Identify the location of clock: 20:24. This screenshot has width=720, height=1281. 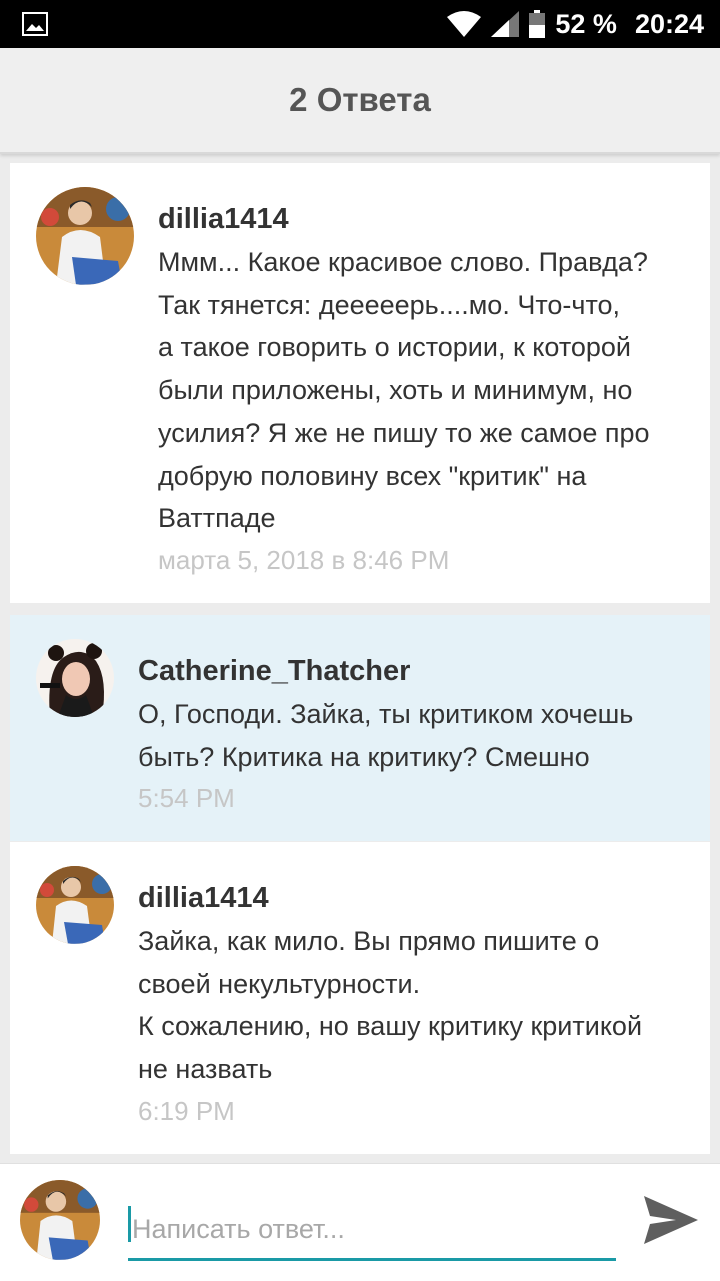
(669, 23).